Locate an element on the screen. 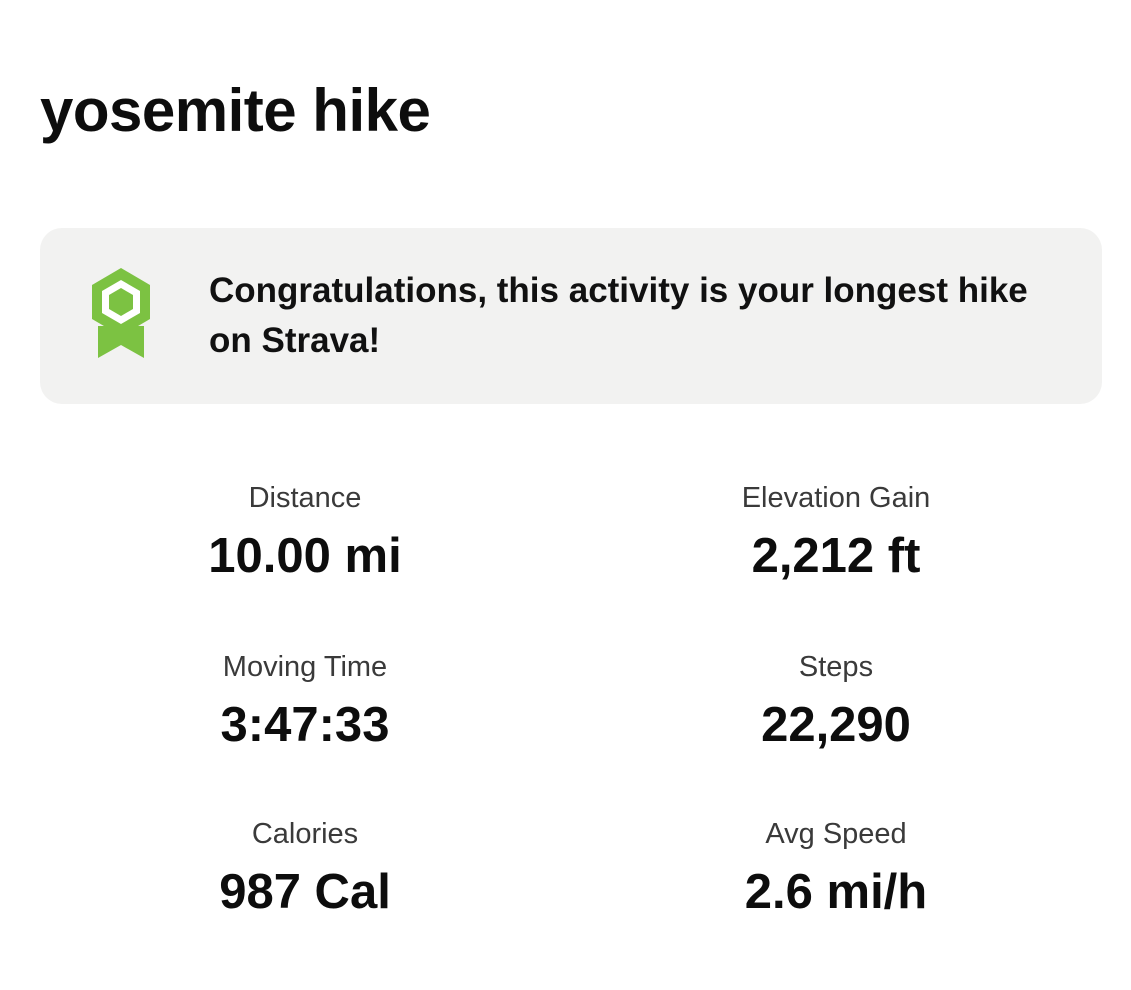 The image size is (1131, 990). stat-value: 2.6 mi/h is located at coordinates (836, 892).